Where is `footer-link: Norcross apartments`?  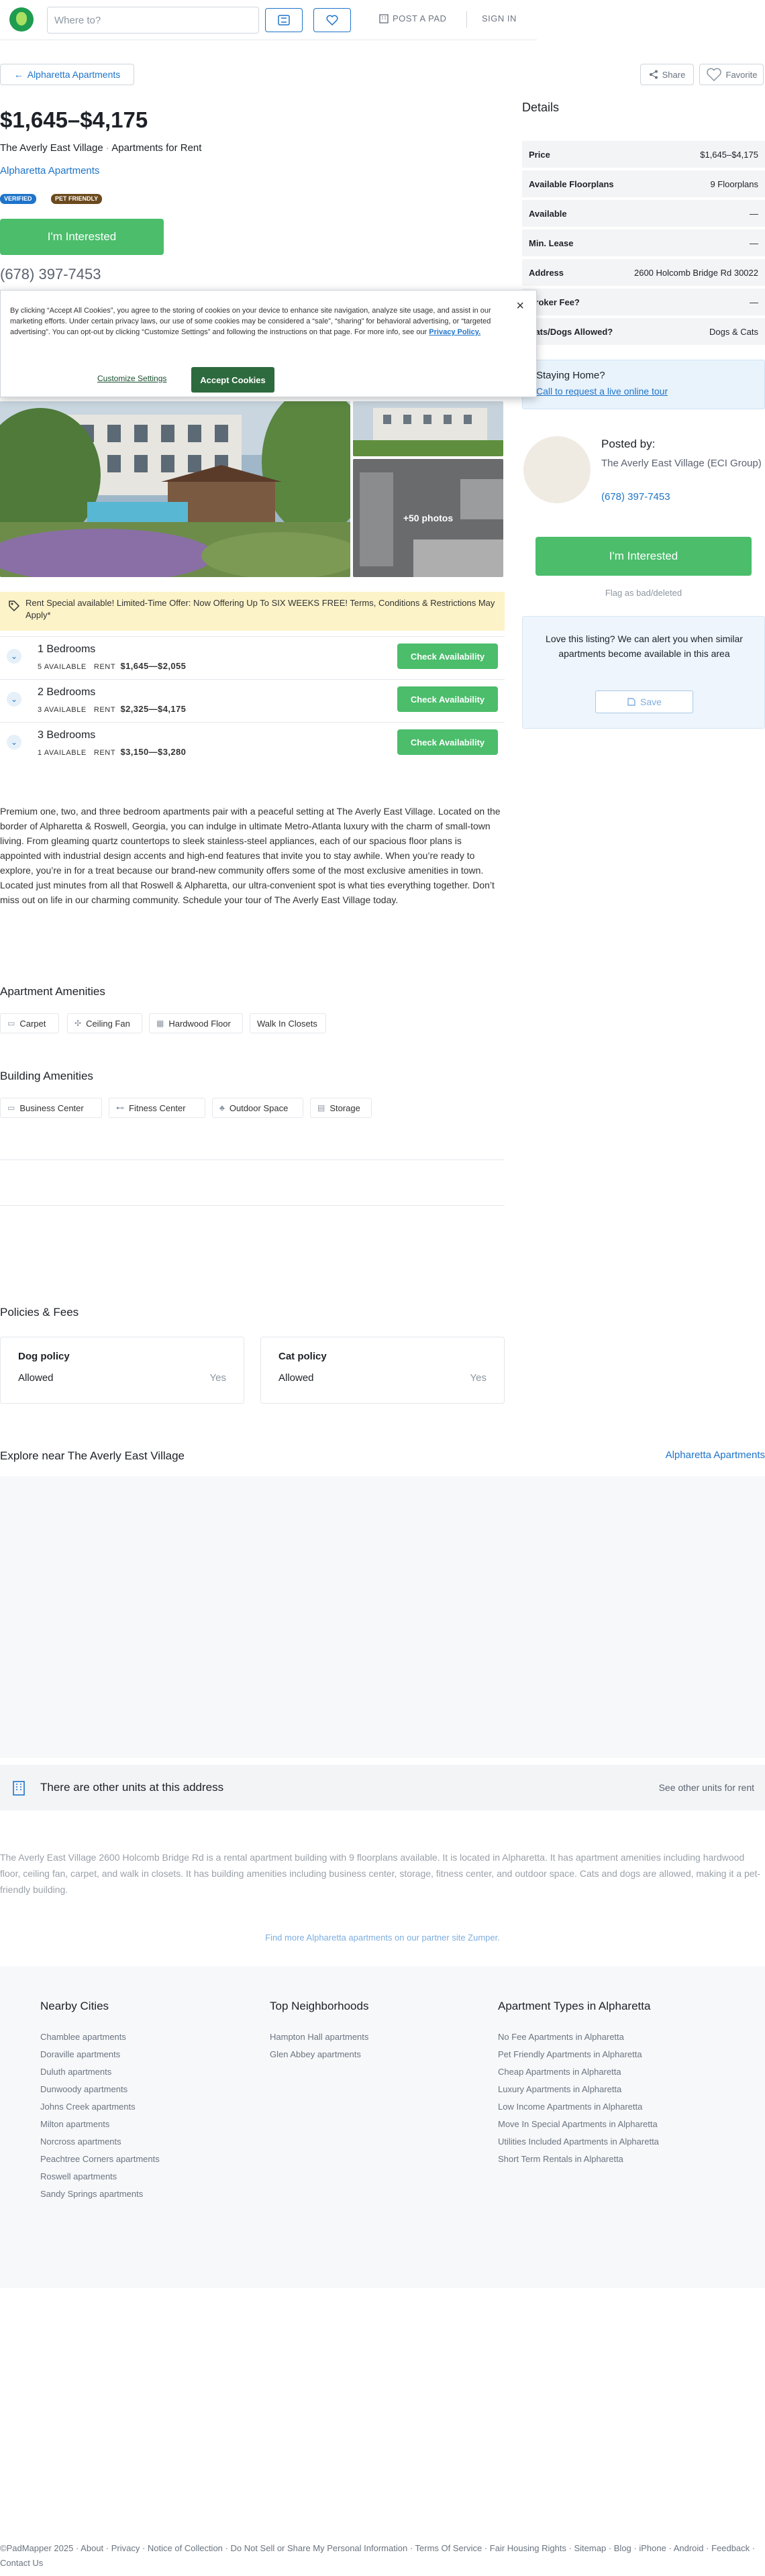
footer-link: Norcross apartments is located at coordinates (100, 2141).